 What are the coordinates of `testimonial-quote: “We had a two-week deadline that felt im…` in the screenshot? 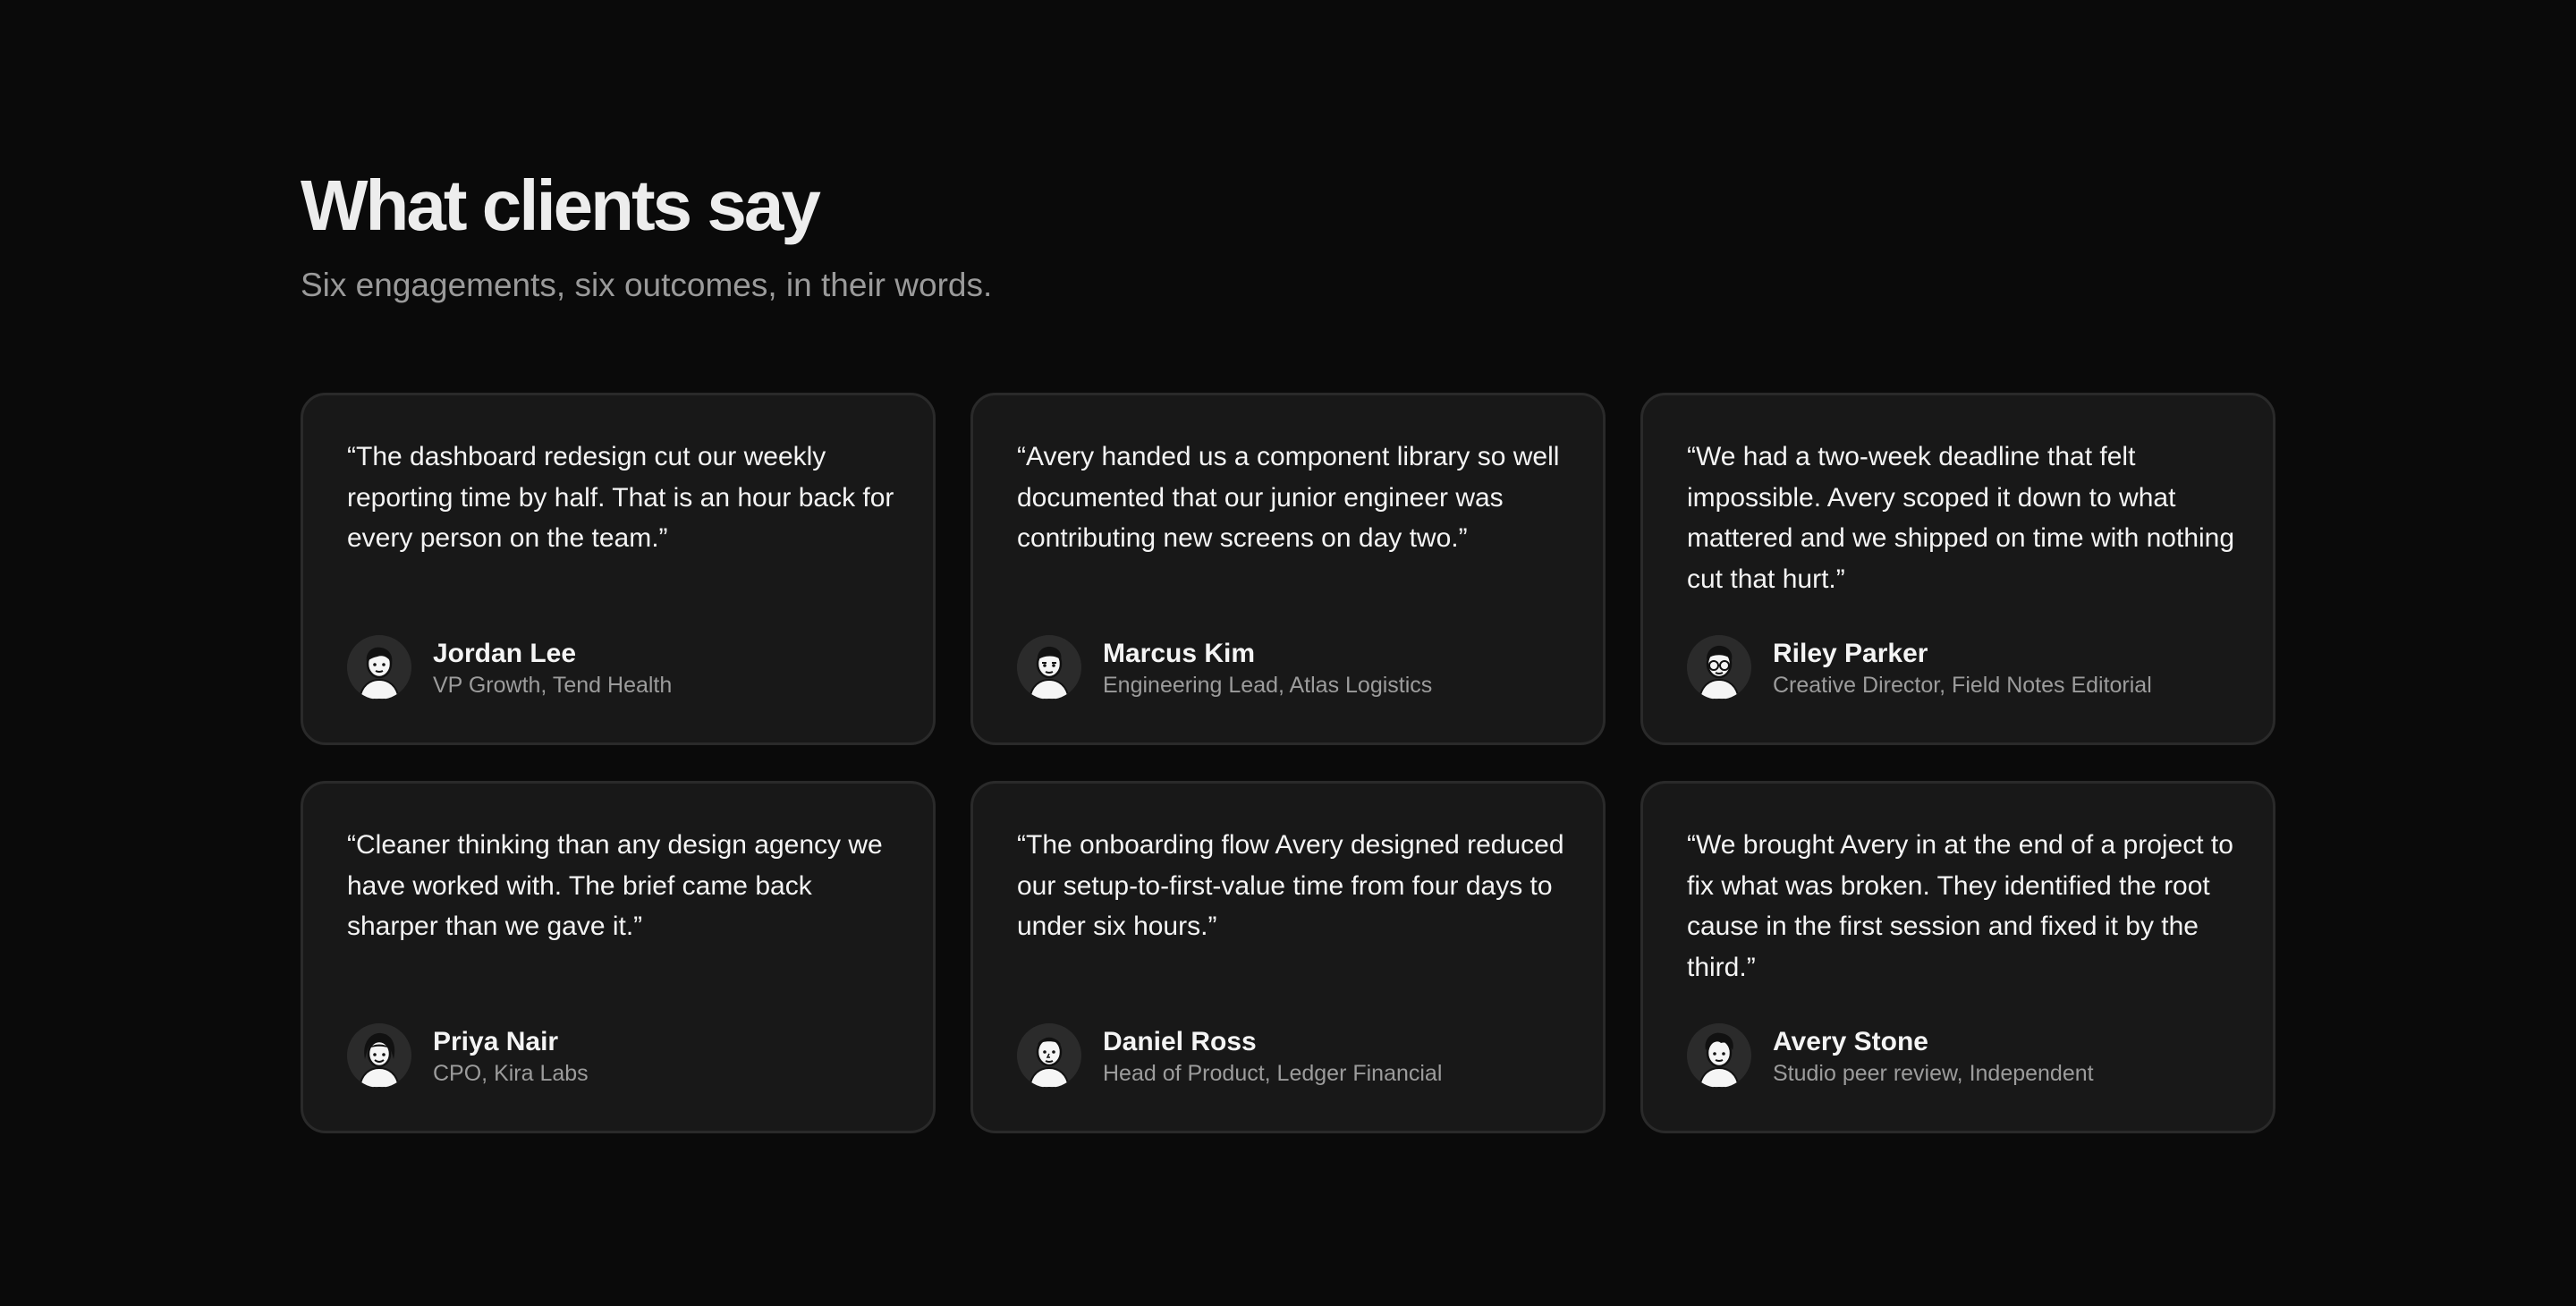 It's located at (1961, 518).